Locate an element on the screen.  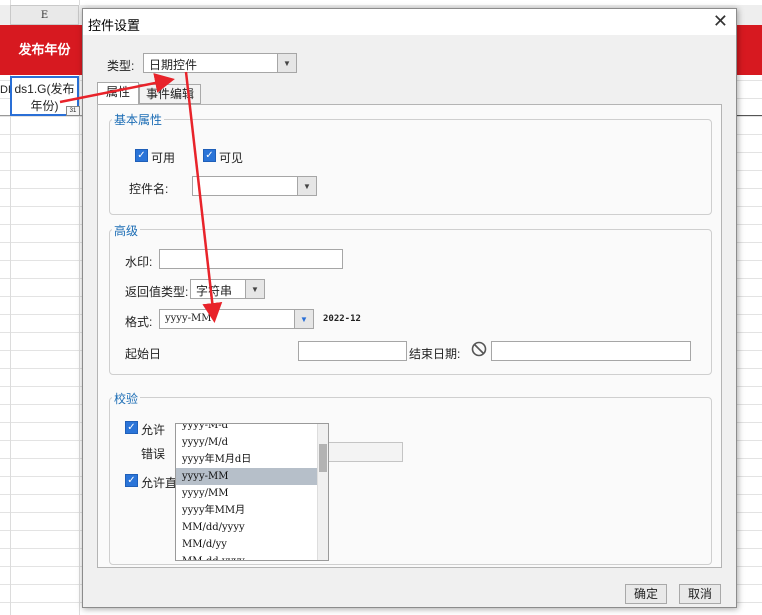
close-icon: ✕ is located at coordinates (720, 21).